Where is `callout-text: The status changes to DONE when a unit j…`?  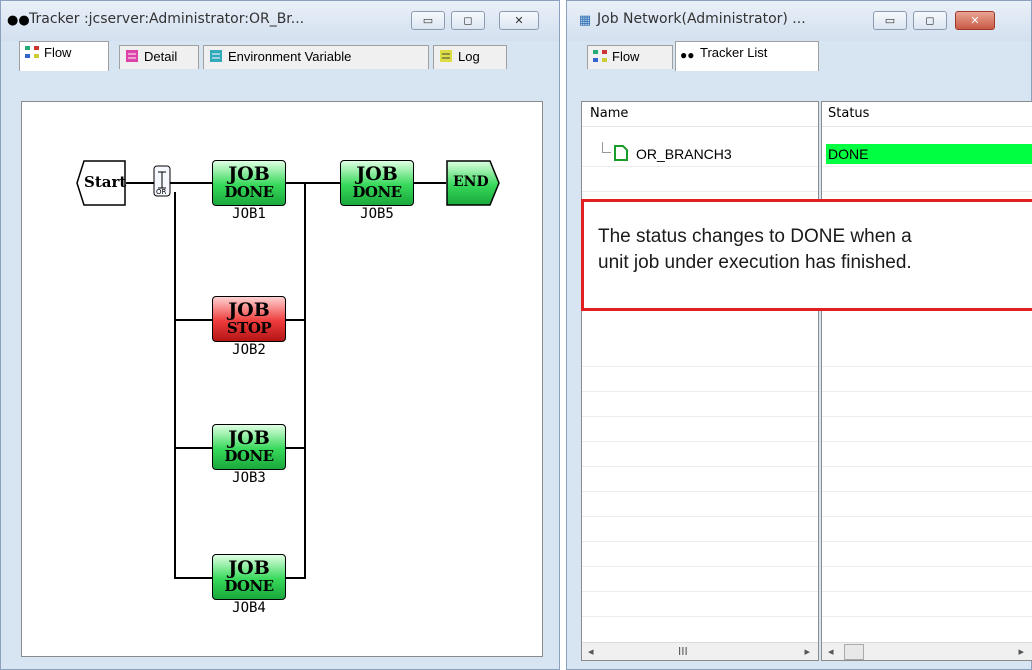 callout-text: The status changes to DONE when a unit j… is located at coordinates (755, 250).